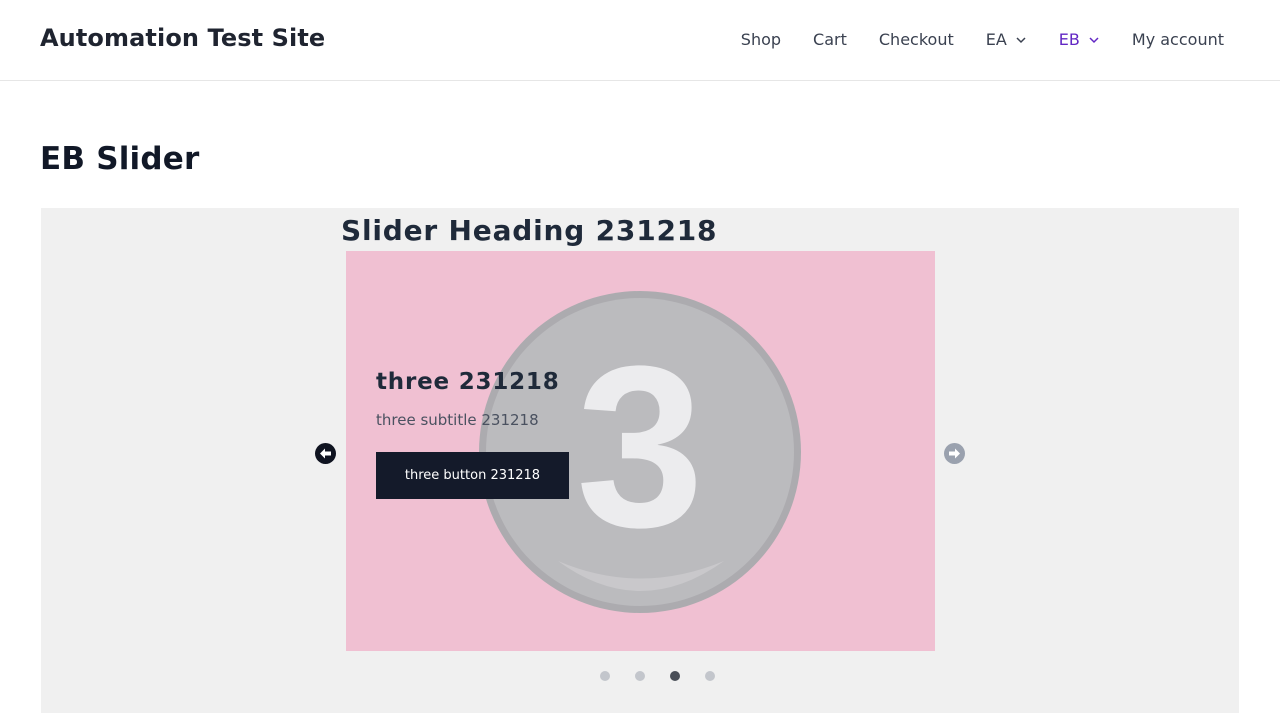  What do you see at coordinates (996, 39) in the screenshot?
I see `nav-item-label: EA` at bounding box center [996, 39].